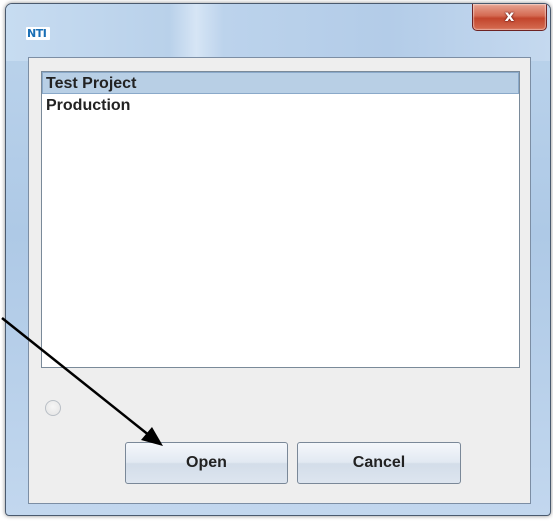 Image resolution: width=553 pixels, height=521 pixels. What do you see at coordinates (278, 32) in the screenshot?
I see `title-bar: NTI x` at bounding box center [278, 32].